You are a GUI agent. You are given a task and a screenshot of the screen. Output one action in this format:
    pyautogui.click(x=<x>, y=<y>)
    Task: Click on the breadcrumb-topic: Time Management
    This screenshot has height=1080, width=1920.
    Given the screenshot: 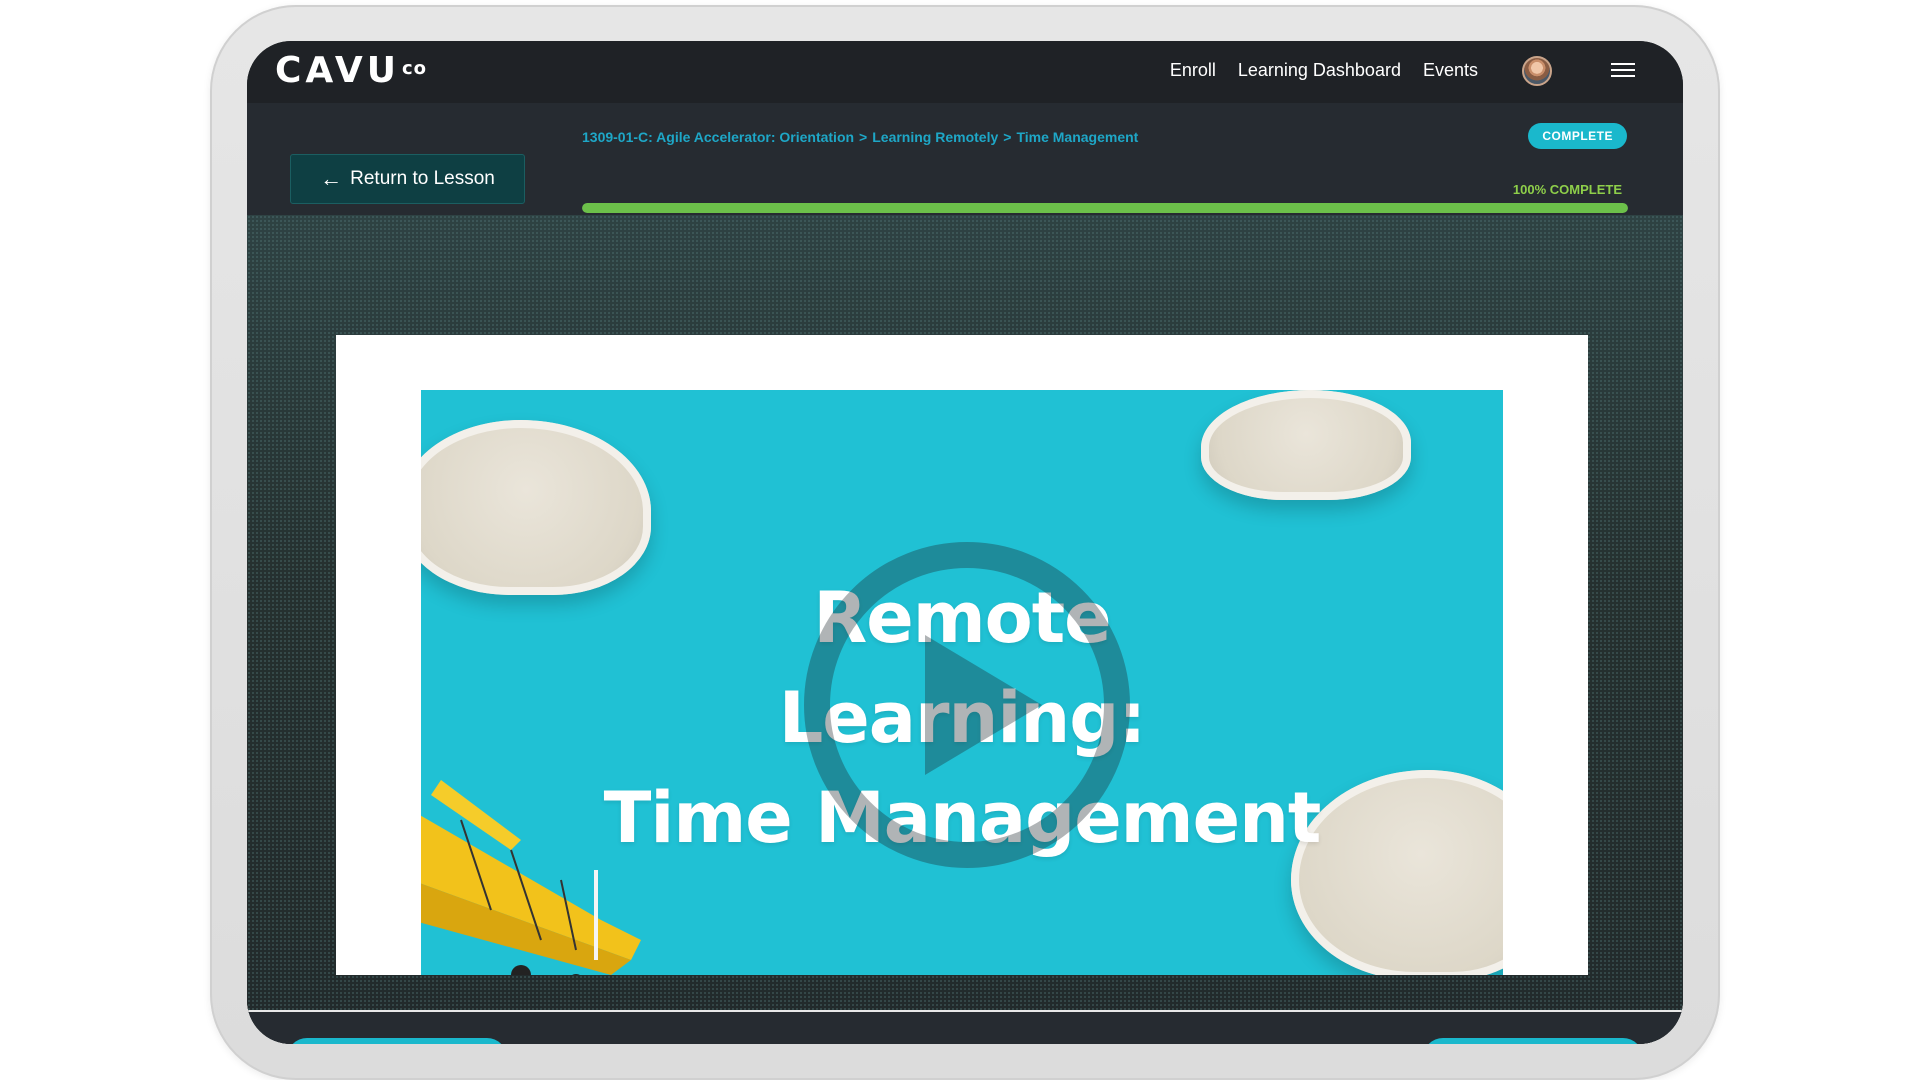 What is the action you would take?
    pyautogui.click(x=1077, y=137)
    